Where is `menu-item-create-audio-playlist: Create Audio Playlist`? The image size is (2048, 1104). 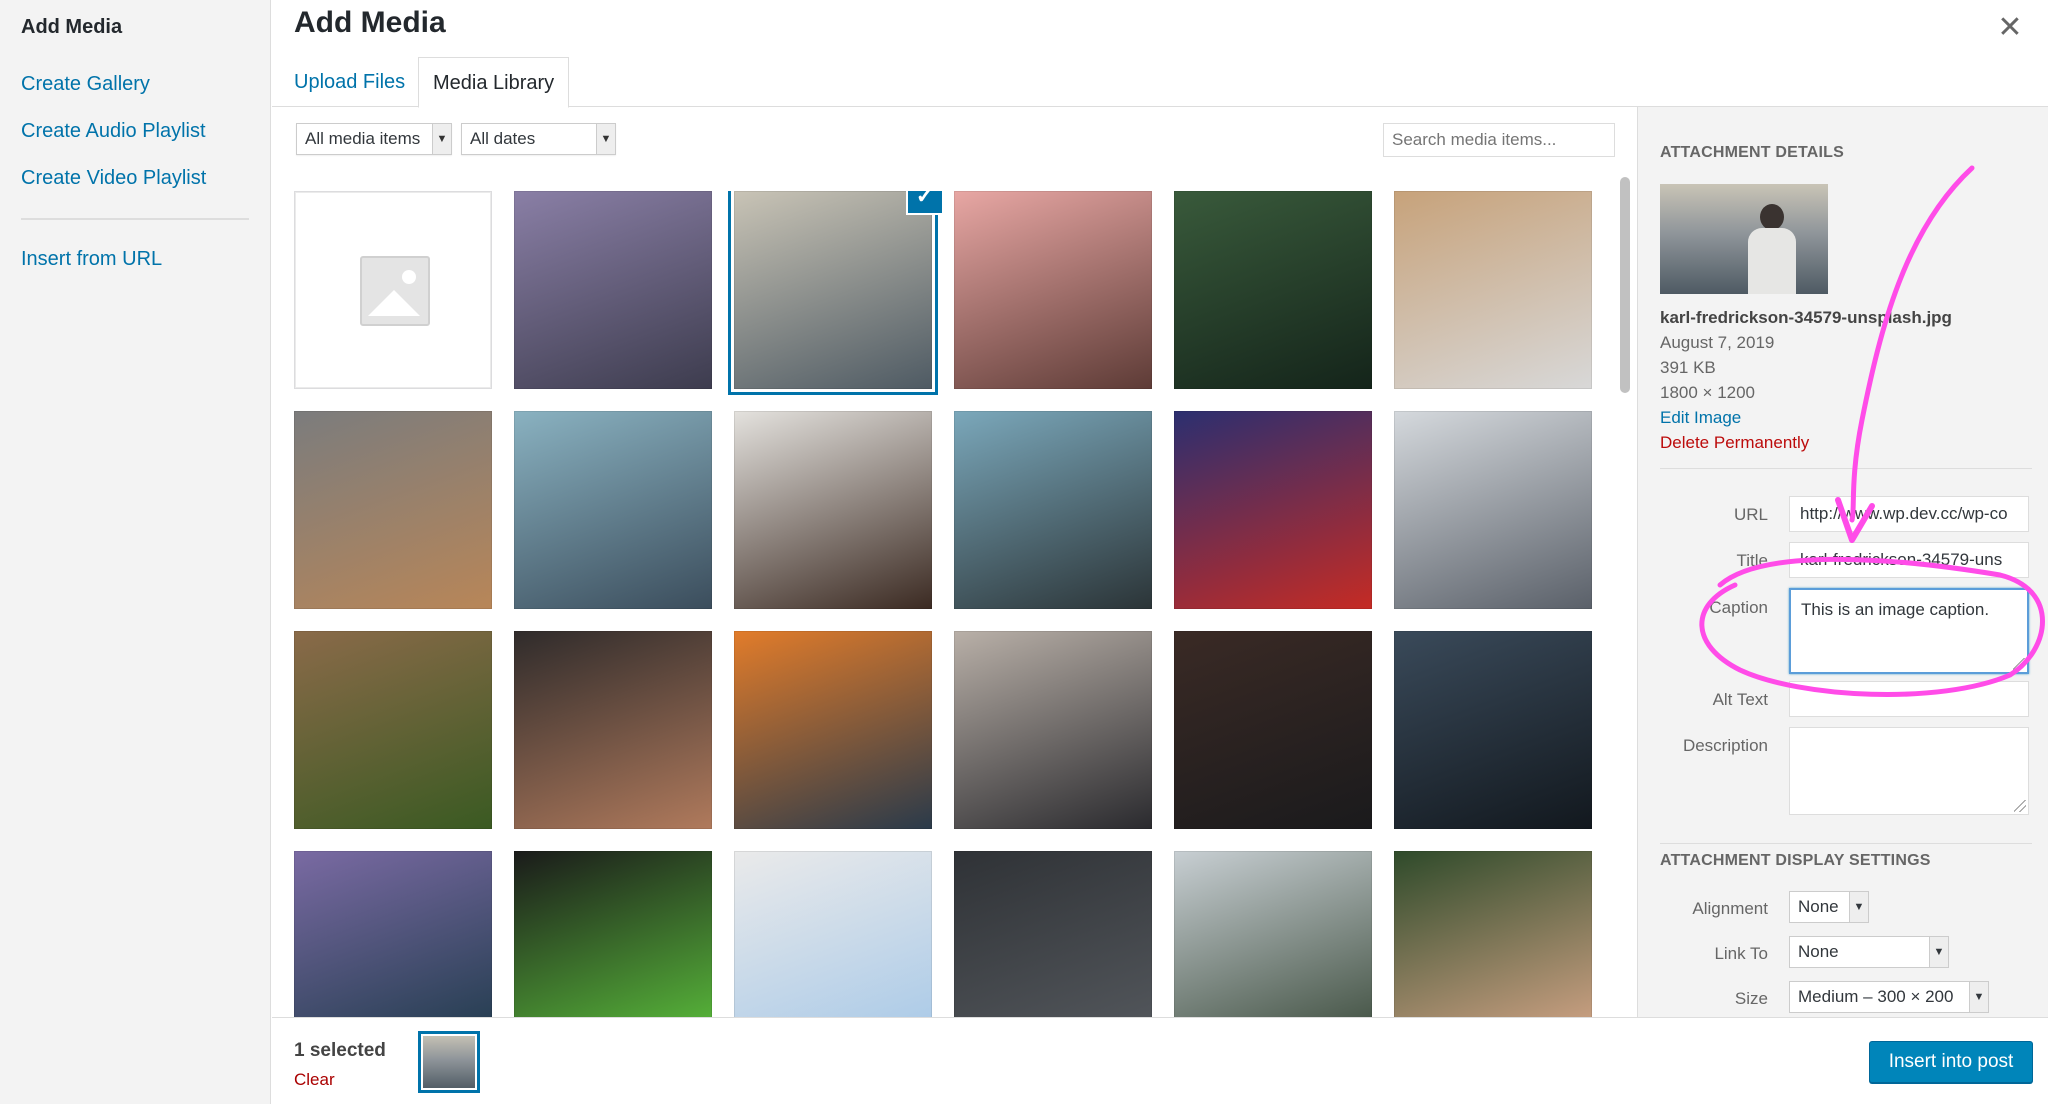
menu-item-create-audio-playlist: Create Audio Playlist is located at coordinates (135, 131).